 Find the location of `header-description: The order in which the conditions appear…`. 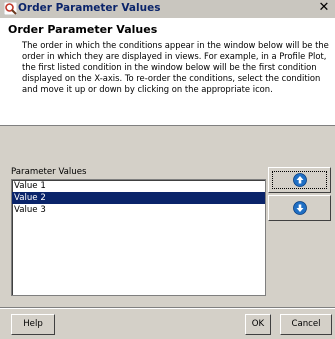

header-description: The order in which the conditions appear… is located at coordinates (175, 67).